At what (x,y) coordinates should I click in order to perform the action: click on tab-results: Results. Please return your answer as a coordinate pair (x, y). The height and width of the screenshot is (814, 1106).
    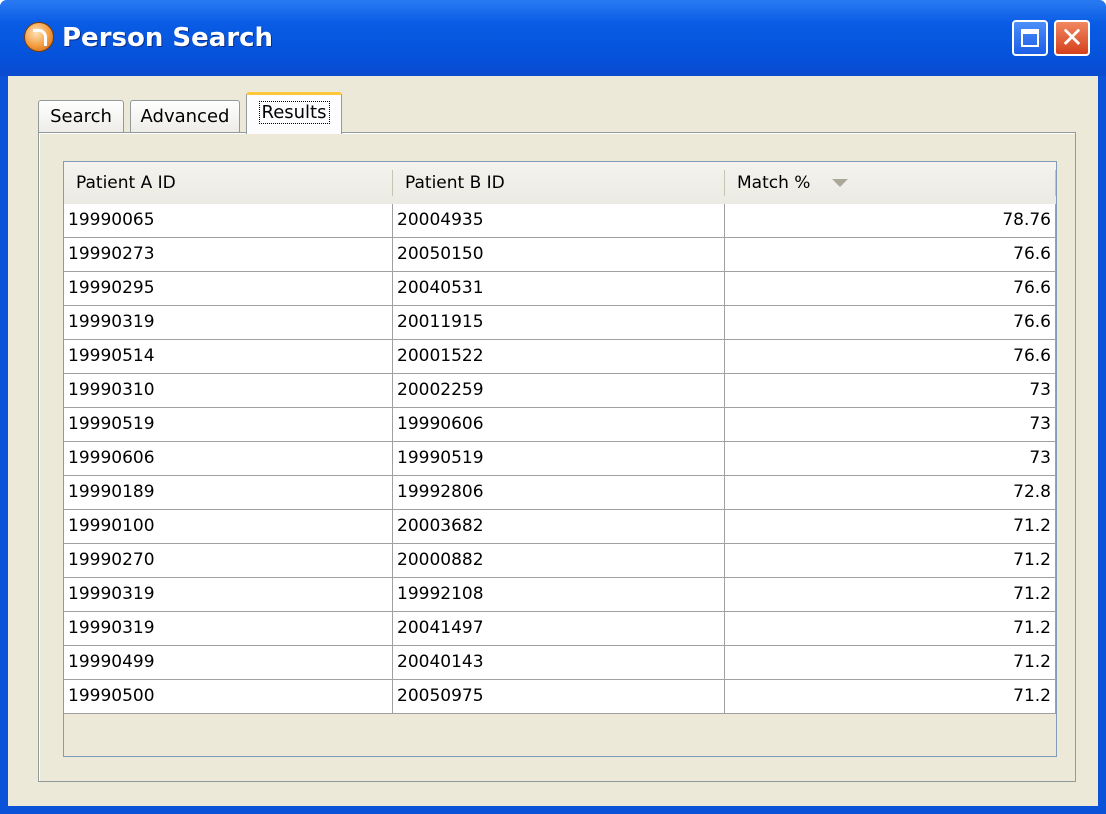
    Looking at the image, I should click on (294, 113).